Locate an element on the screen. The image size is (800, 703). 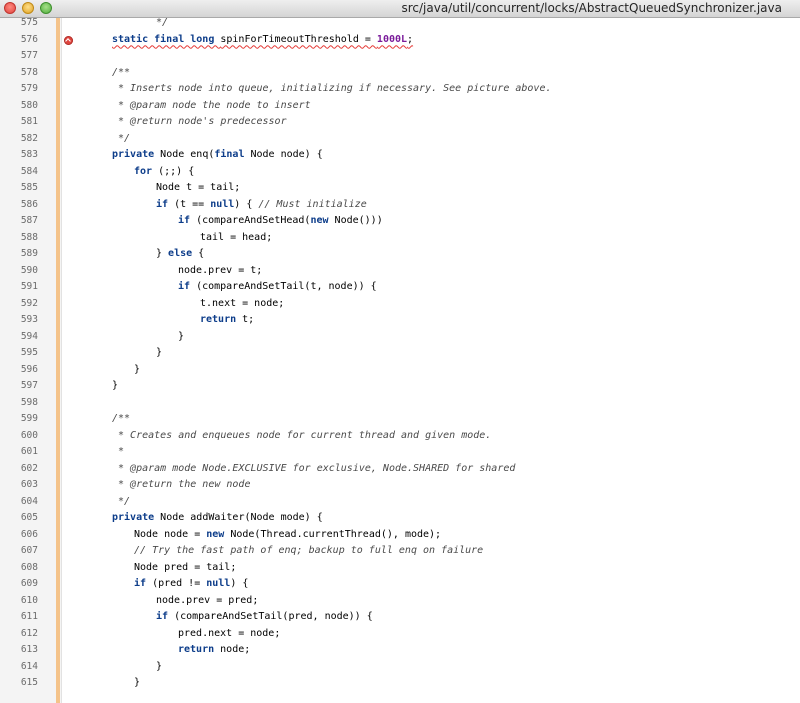
code-line: 595} is located at coordinates (400, 353).